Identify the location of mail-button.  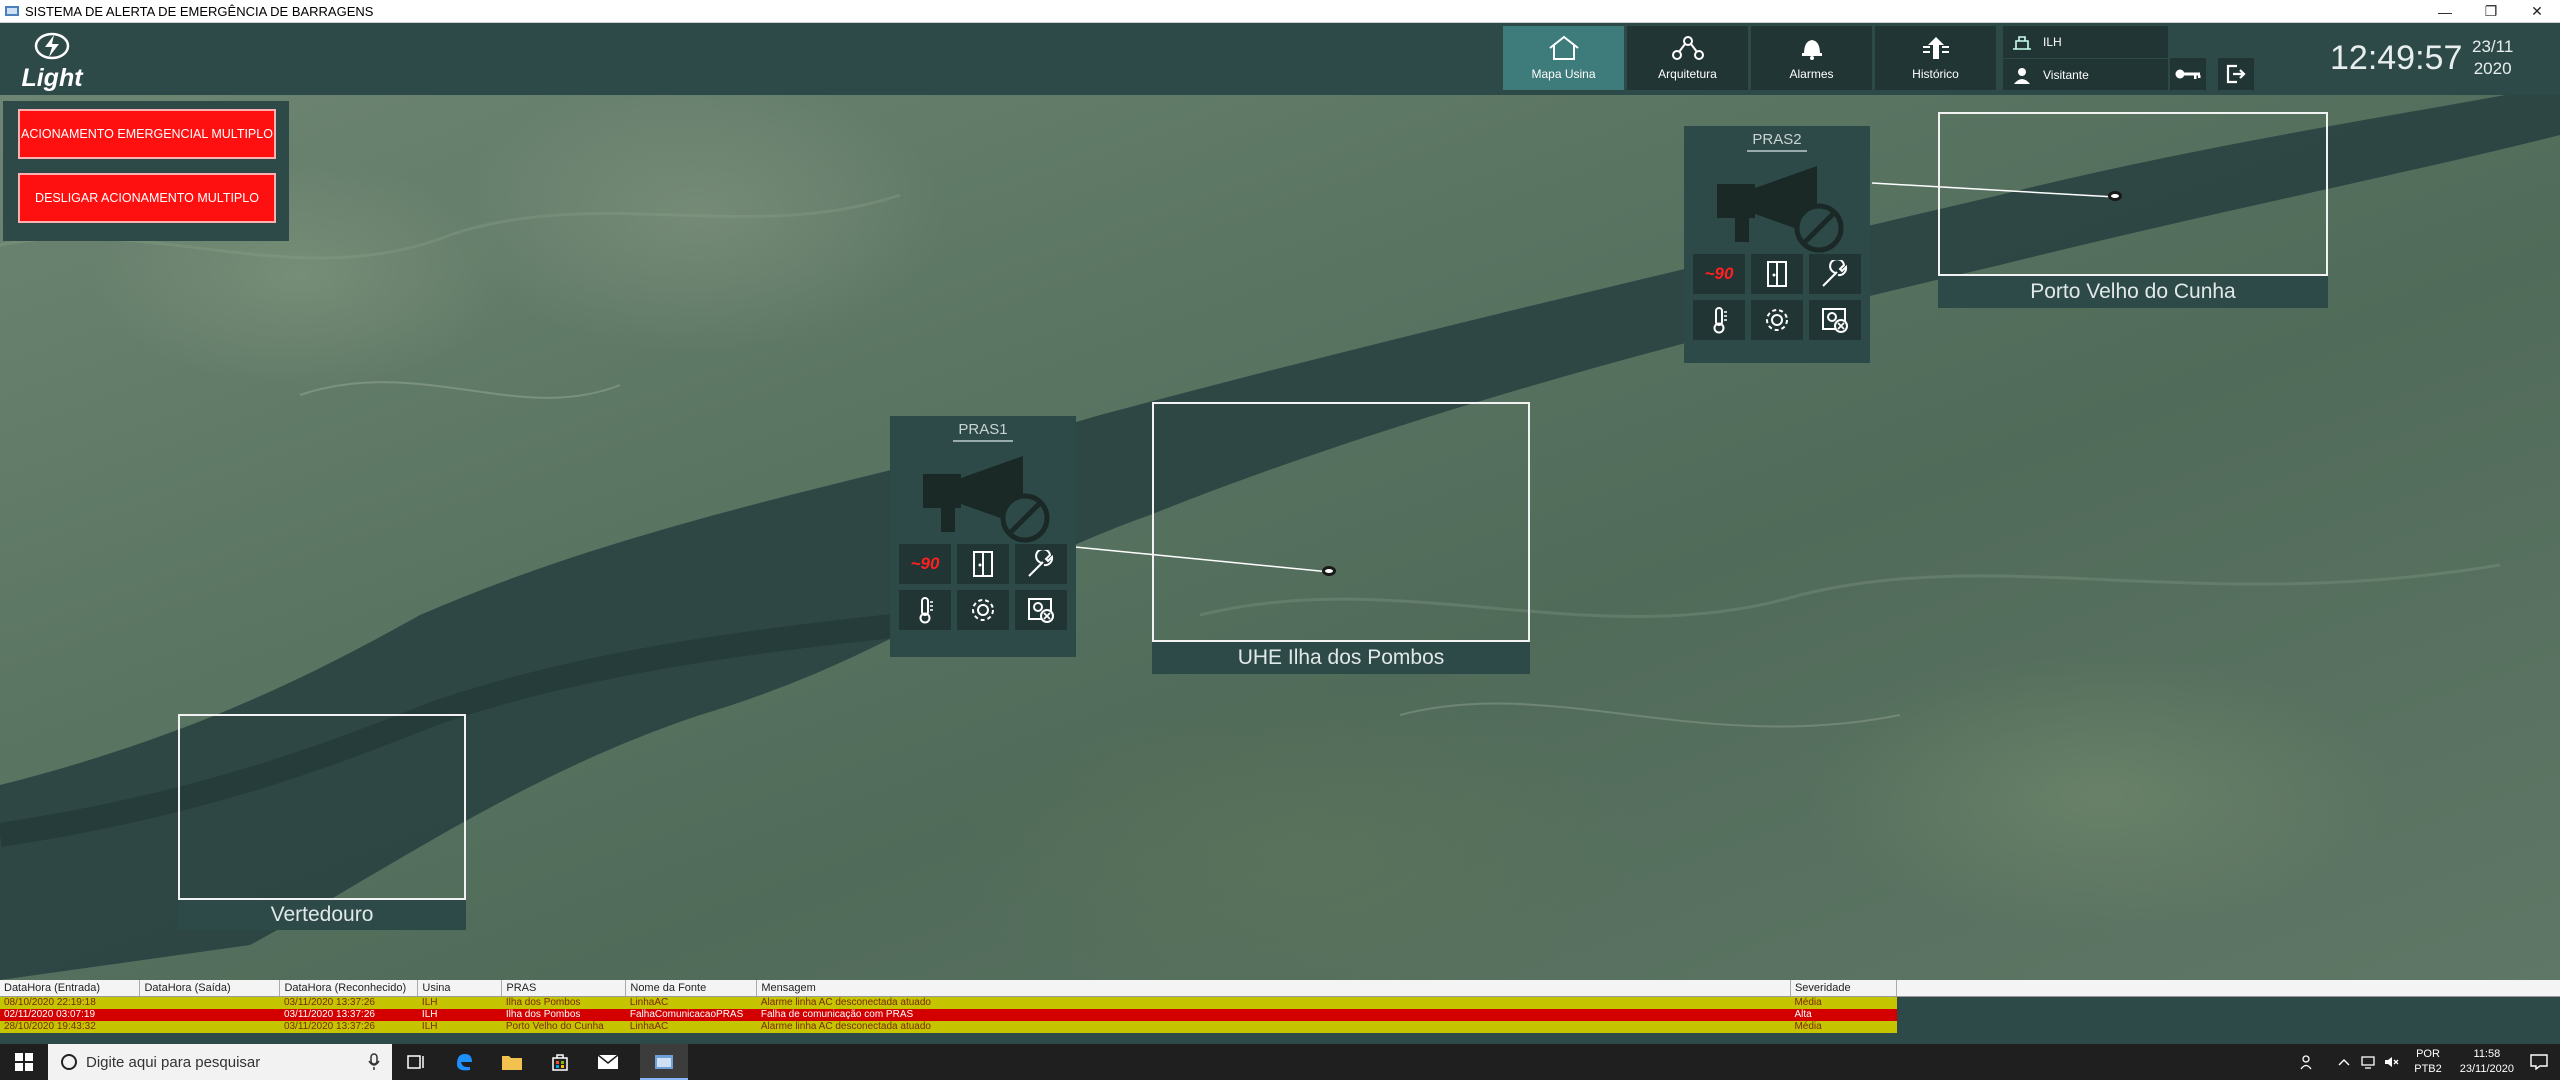
(608, 1062).